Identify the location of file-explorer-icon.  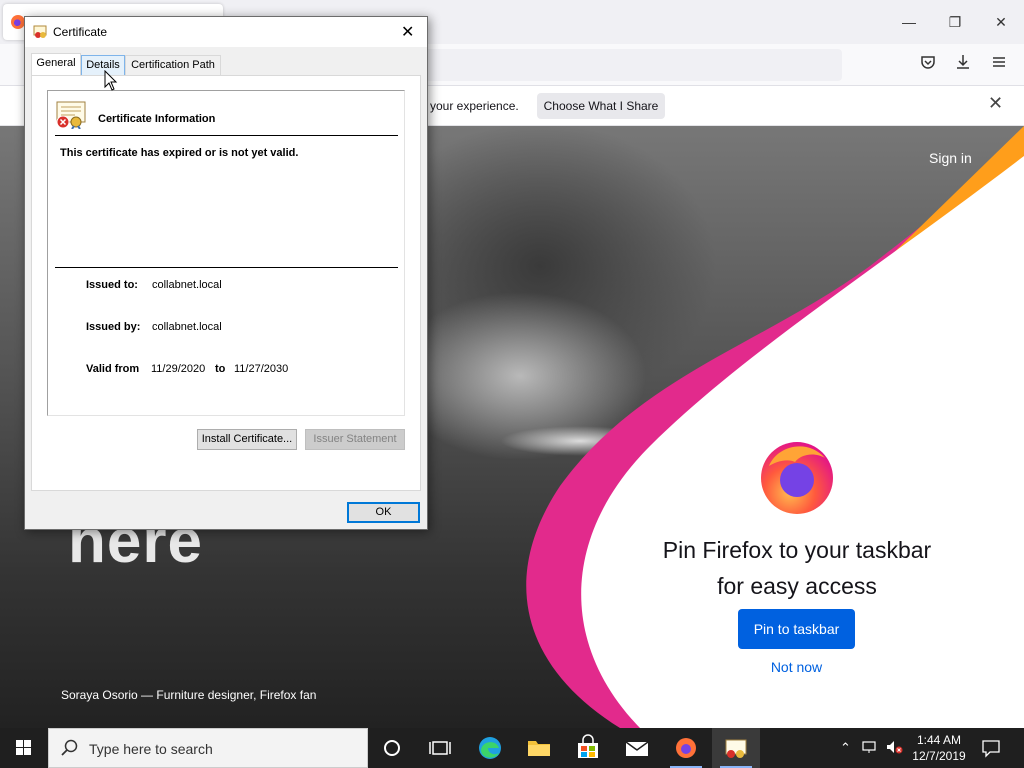
(539, 748).